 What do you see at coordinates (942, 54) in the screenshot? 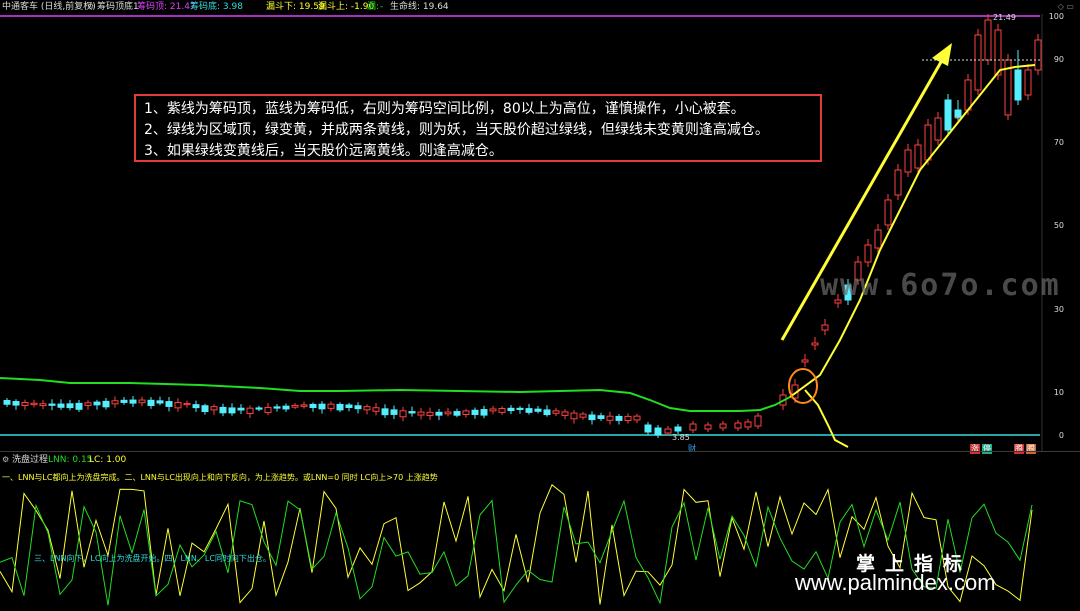
I see `trend-arrow-head-icon` at bounding box center [942, 54].